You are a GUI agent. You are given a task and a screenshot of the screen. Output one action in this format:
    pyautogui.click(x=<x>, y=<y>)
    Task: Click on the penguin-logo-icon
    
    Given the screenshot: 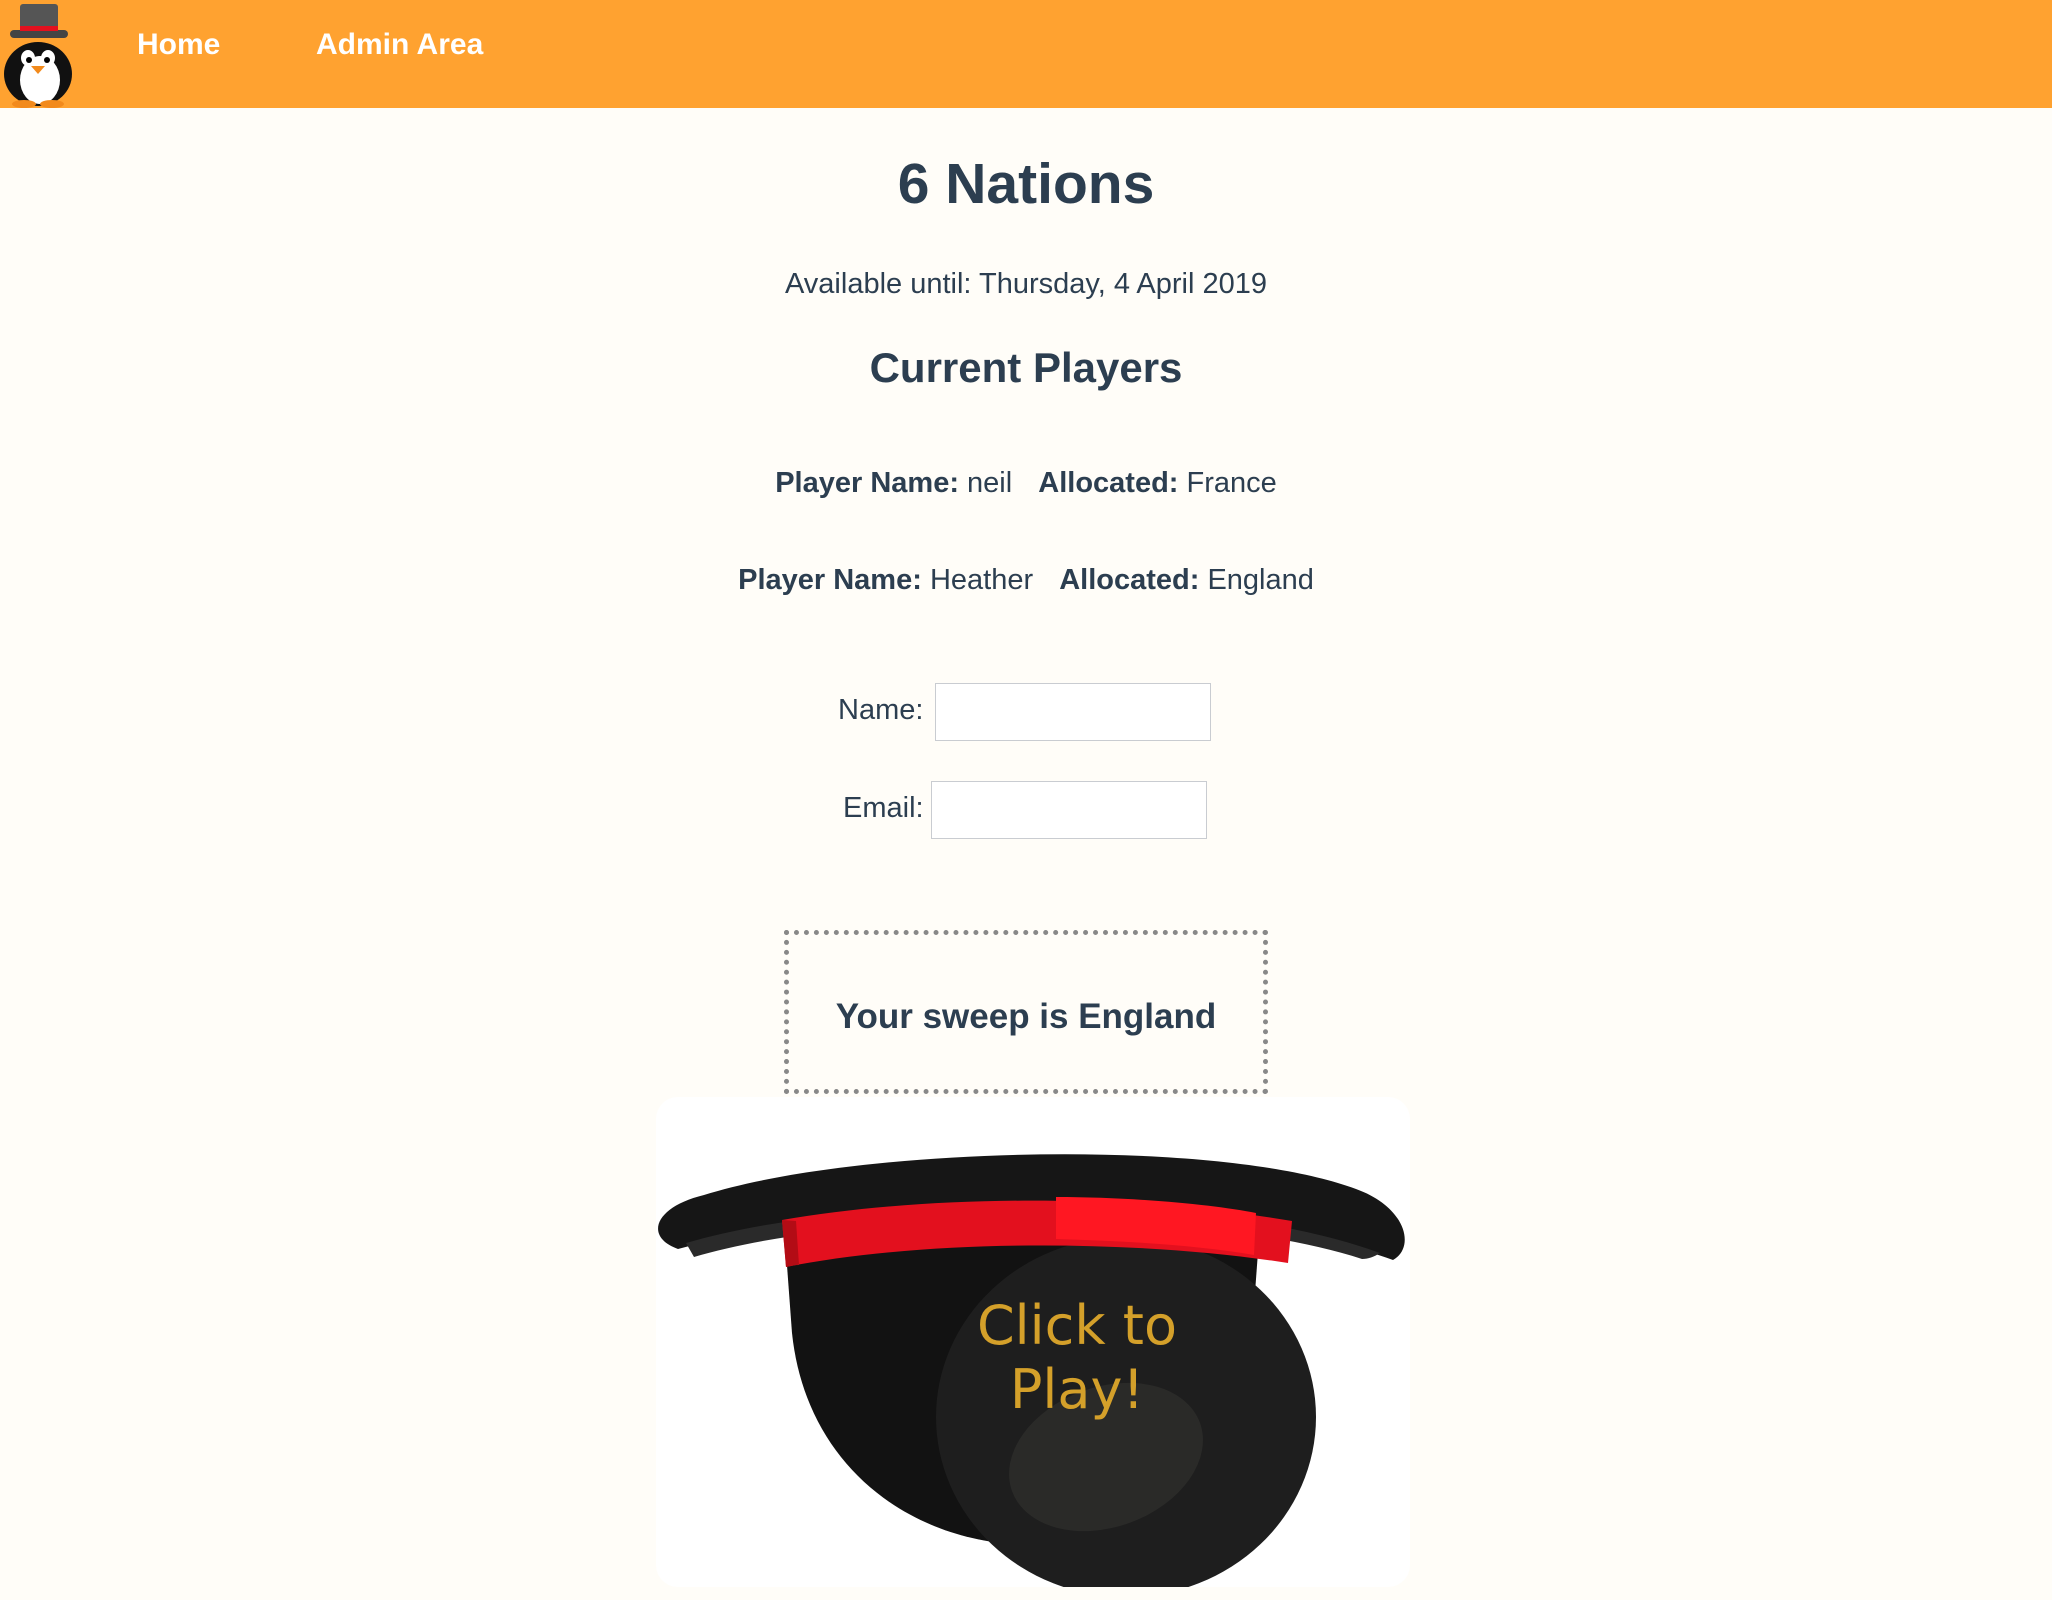 What is the action you would take?
    pyautogui.click(x=40, y=54)
    